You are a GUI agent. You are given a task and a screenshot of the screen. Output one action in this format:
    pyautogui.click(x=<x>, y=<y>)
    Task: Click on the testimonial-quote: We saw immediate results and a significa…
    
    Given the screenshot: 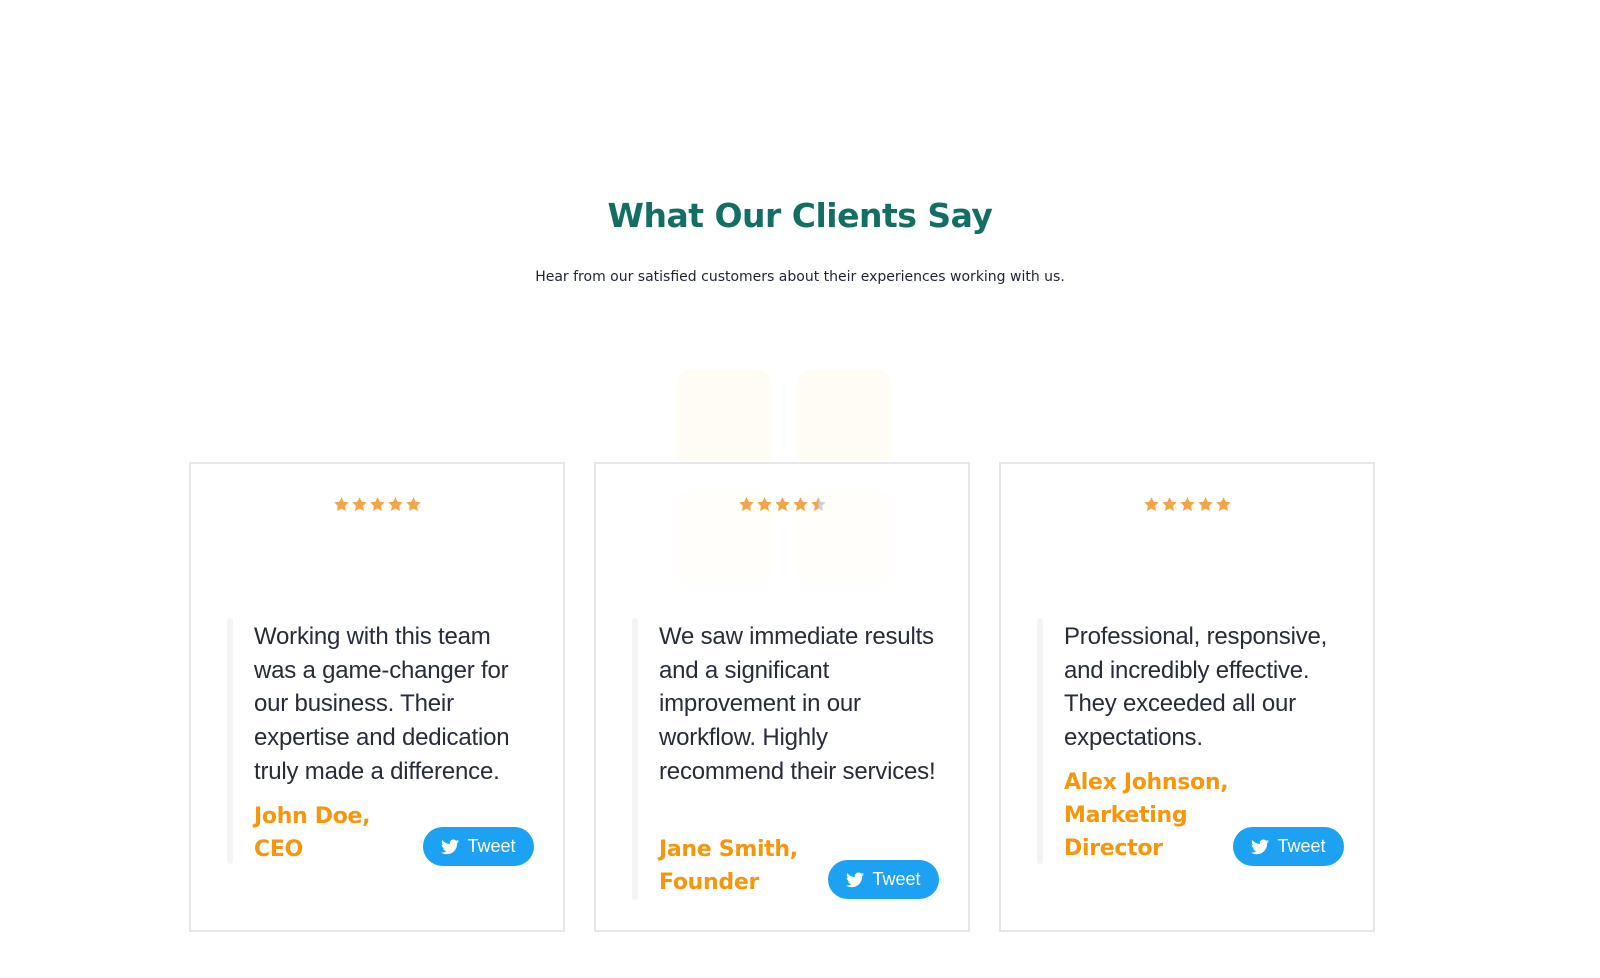 What is the action you would take?
    pyautogui.click(x=797, y=704)
    